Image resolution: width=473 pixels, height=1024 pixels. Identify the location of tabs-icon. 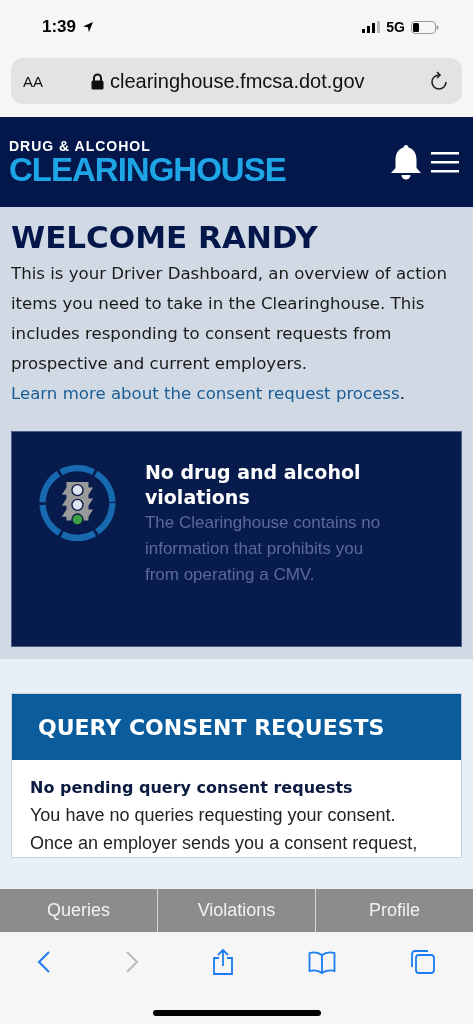
(423, 962).